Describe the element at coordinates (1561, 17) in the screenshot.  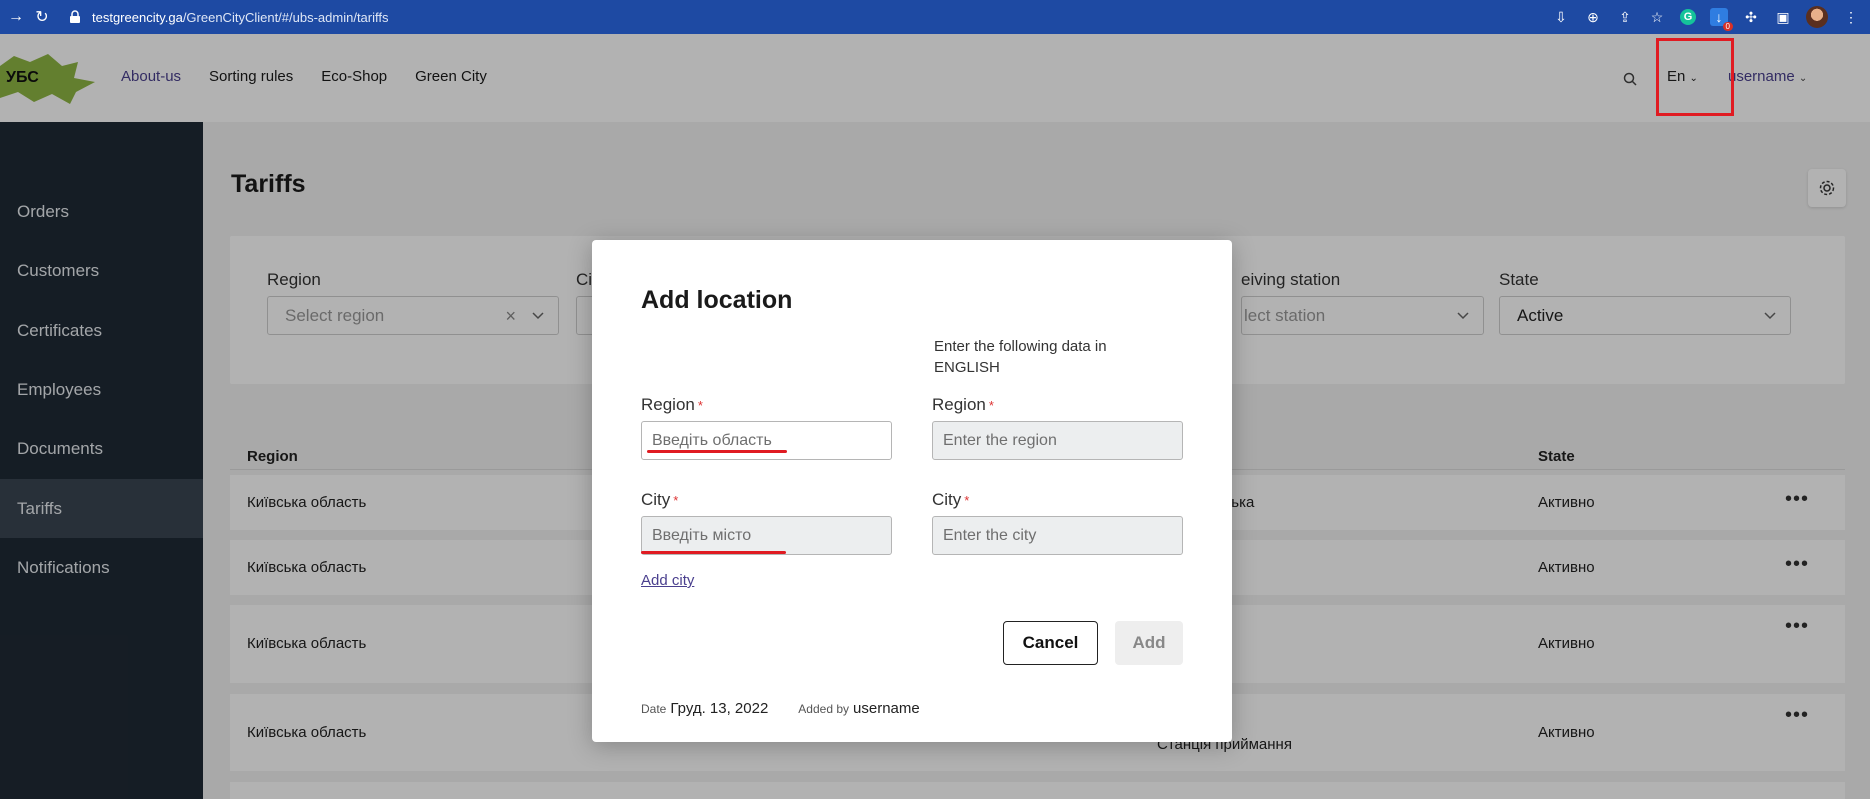
I see `install-icon: ⇩` at that location.